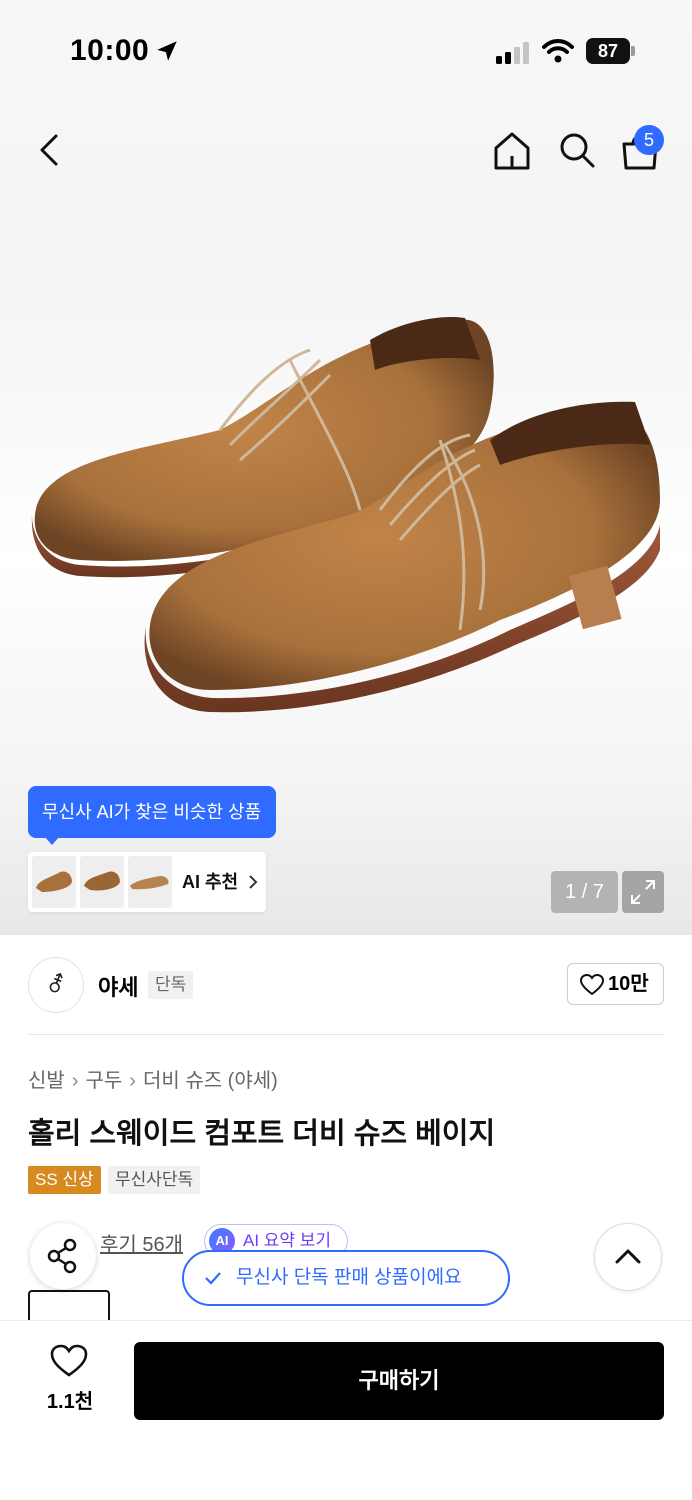 The width and height of the screenshot is (692, 1500). What do you see at coordinates (608, 51) in the screenshot?
I see `battery-level: 87` at bounding box center [608, 51].